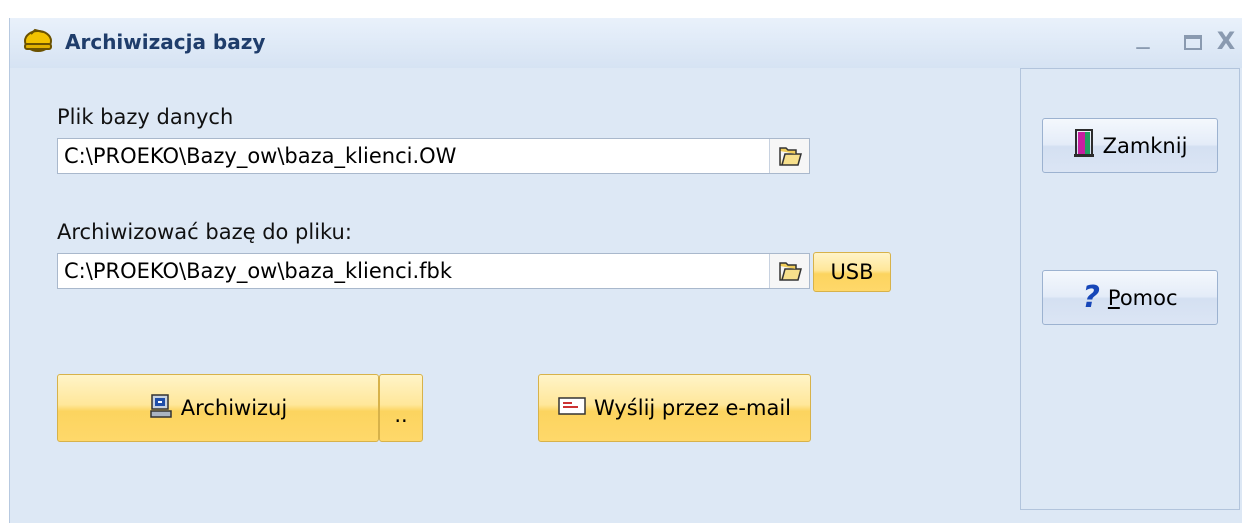 This screenshot has height=523, width=1242. I want to click on archive-options-label: .., so click(401, 415).